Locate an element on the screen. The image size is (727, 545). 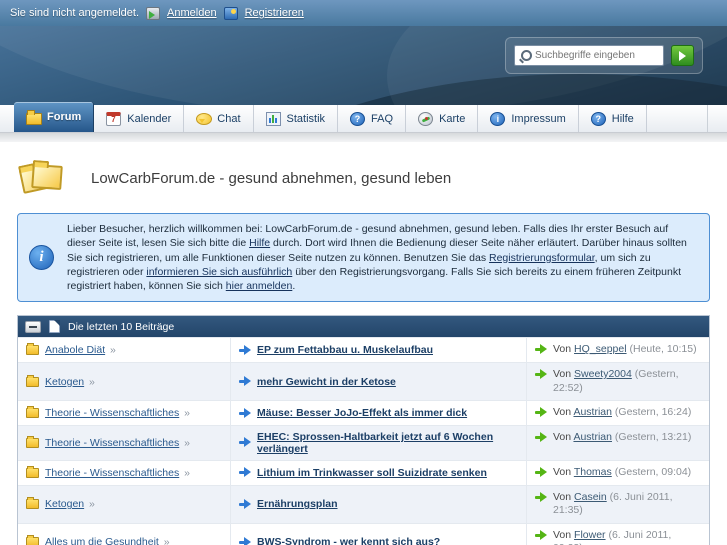
register-link: Registrieren is located at coordinates (274, 13).